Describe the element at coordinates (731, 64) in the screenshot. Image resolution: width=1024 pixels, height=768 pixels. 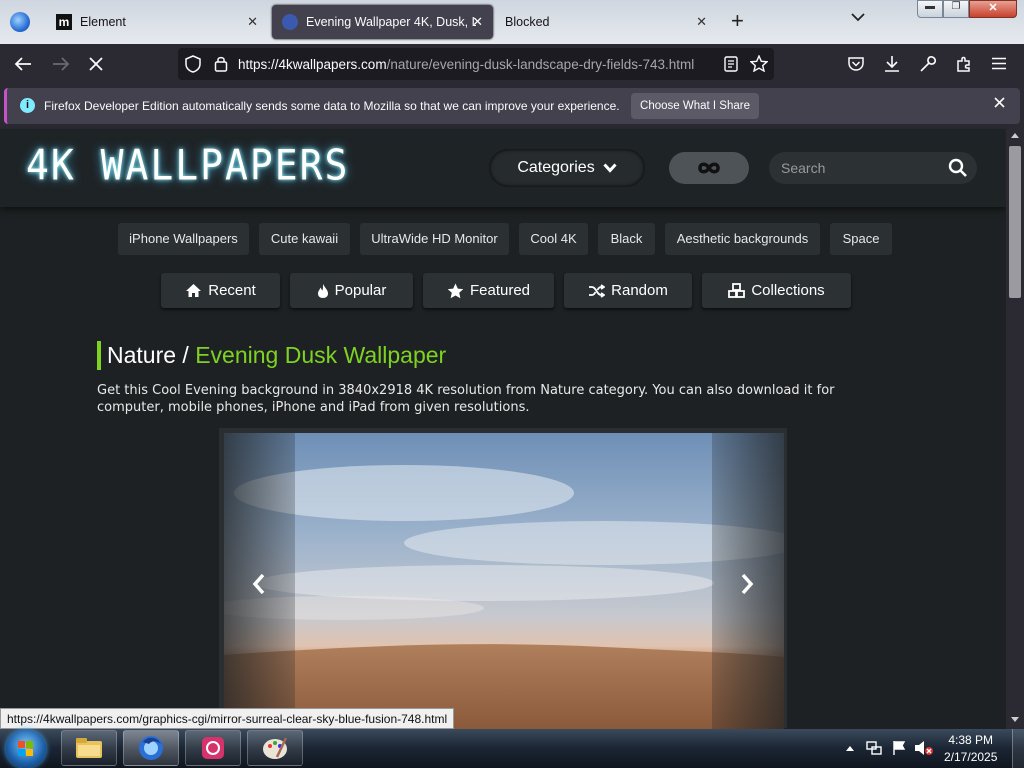
I see `reader-view-icon` at that location.